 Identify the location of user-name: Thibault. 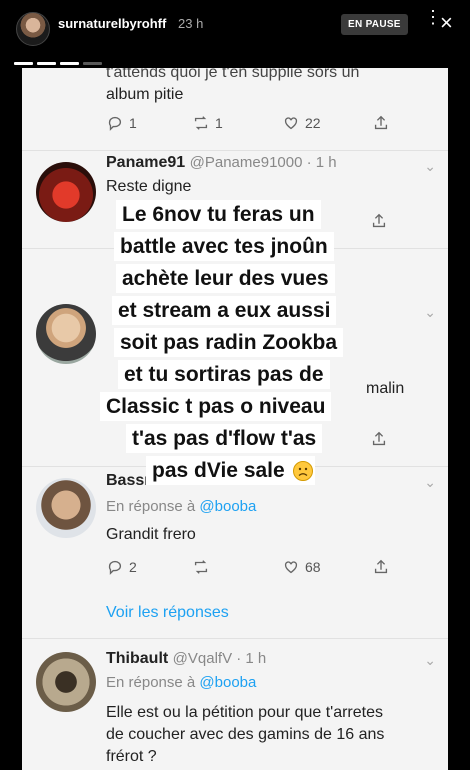
(137, 658).